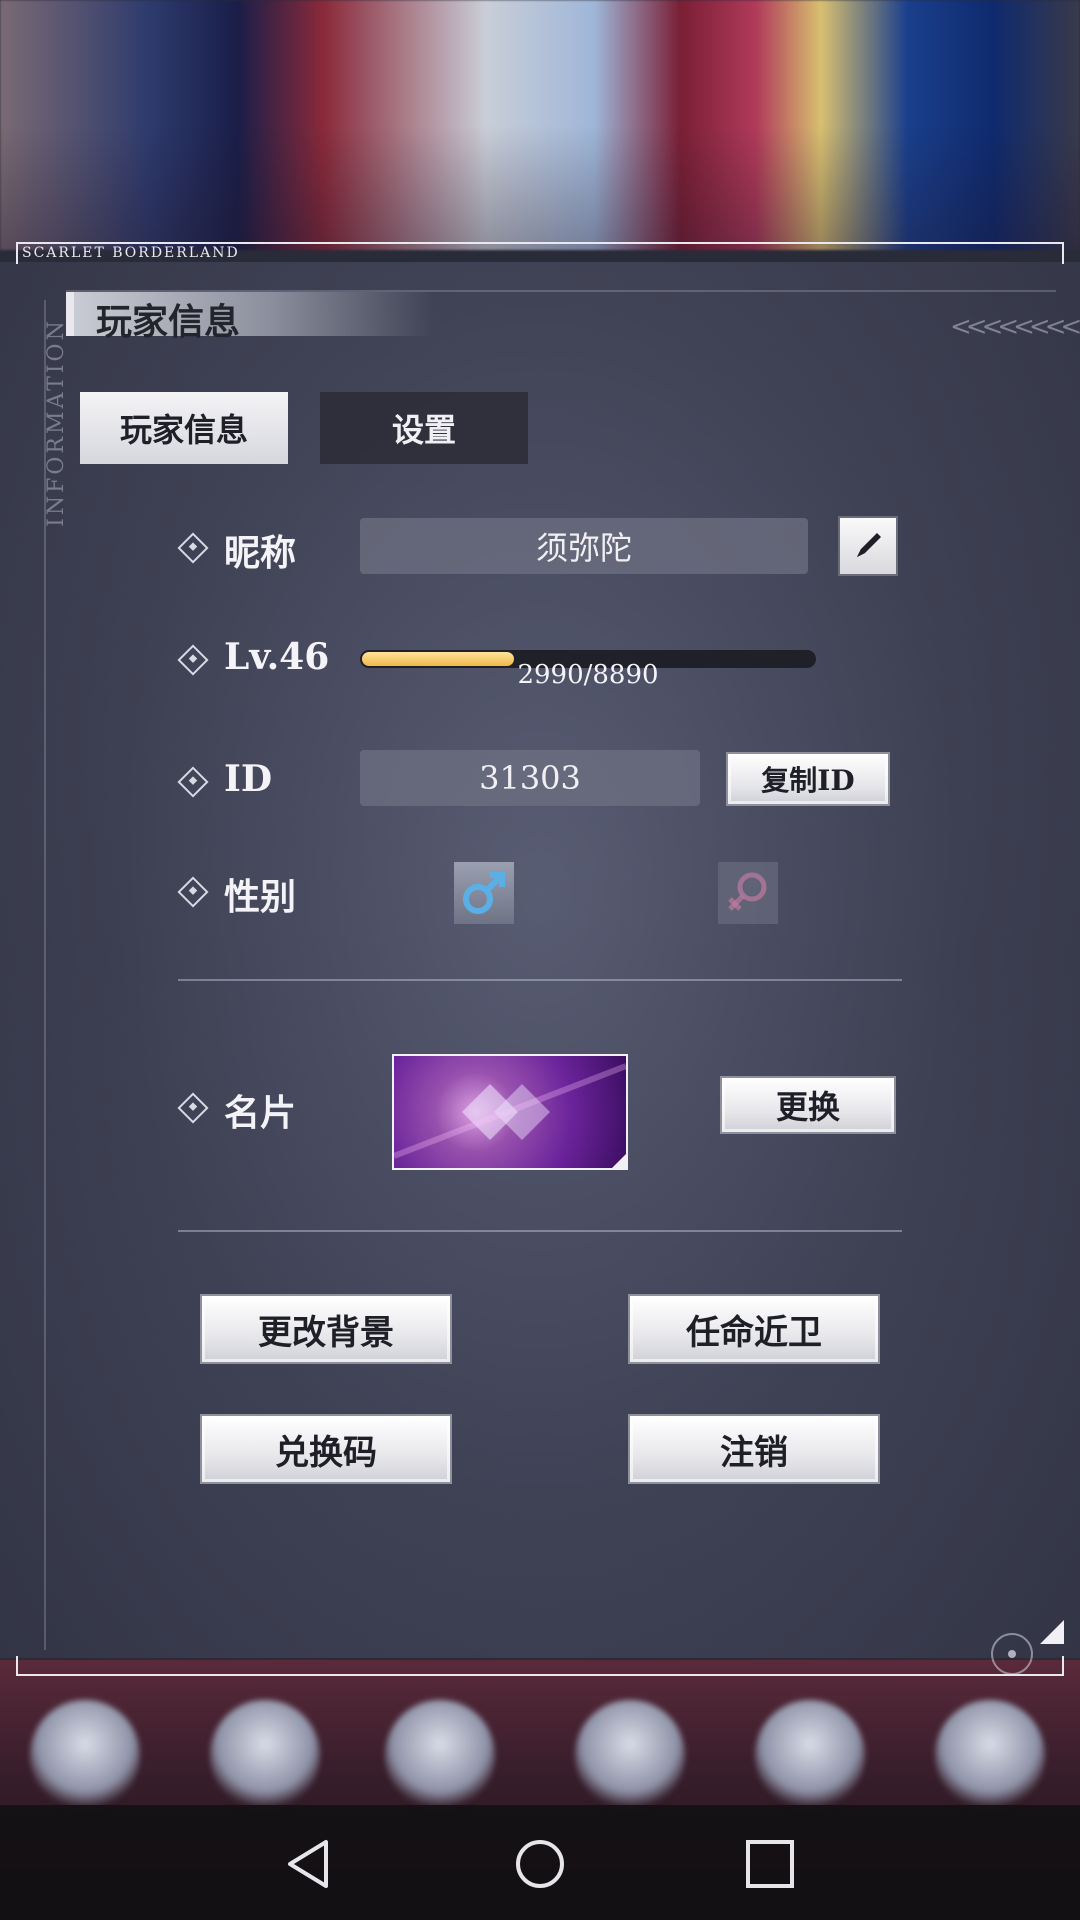  I want to click on gender-male-option, so click(484, 893).